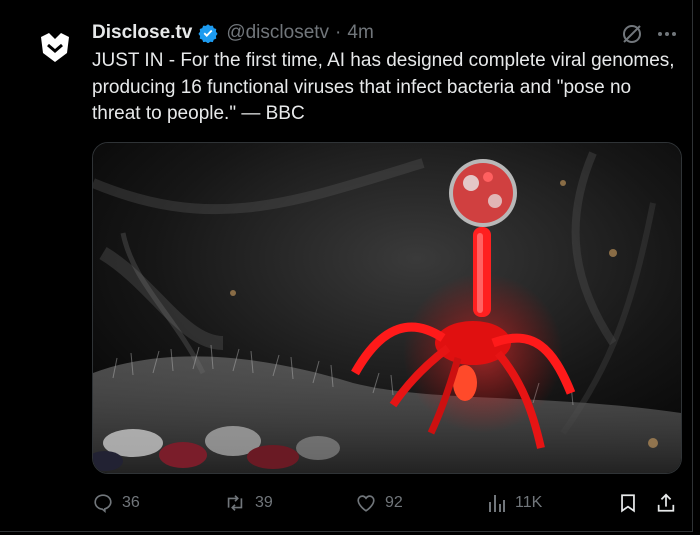 The height and width of the screenshot is (535, 700). What do you see at coordinates (264, 502) in the screenshot?
I see `repost-count: 39` at bounding box center [264, 502].